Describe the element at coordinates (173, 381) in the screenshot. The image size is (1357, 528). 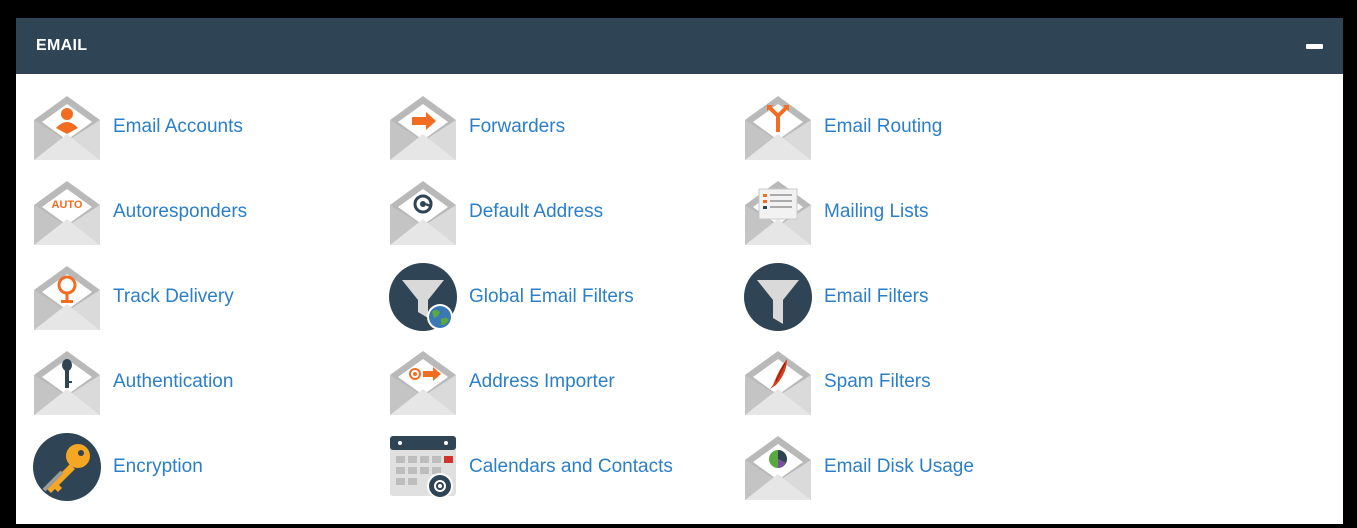
I see `authentication-label: Authentication` at that location.